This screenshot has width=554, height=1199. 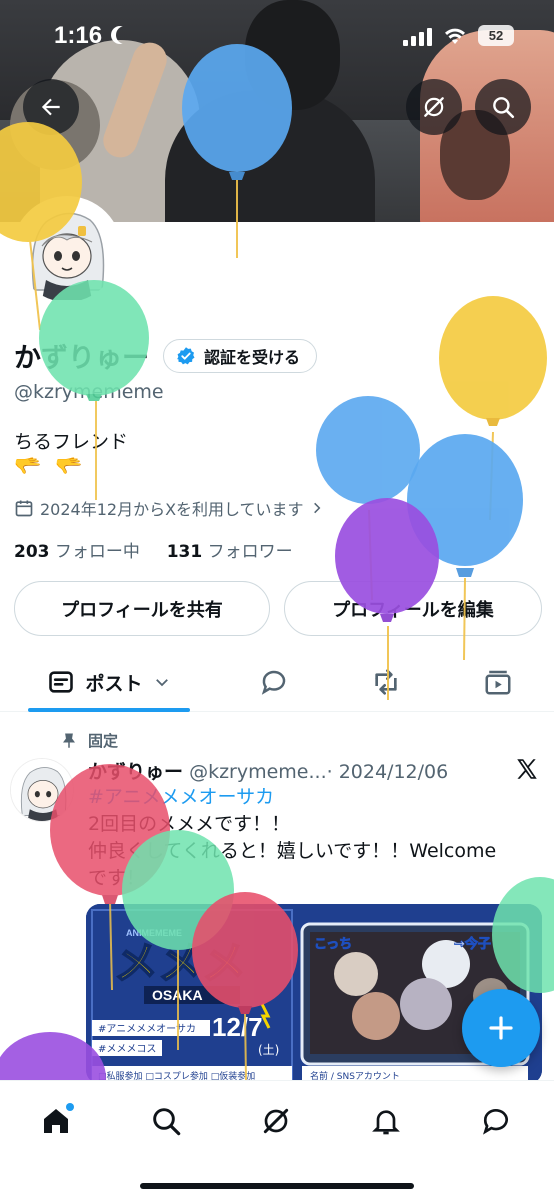 I want to click on follow-counts: 203 フォロー中 131 フォロワー, so click(x=153, y=549).